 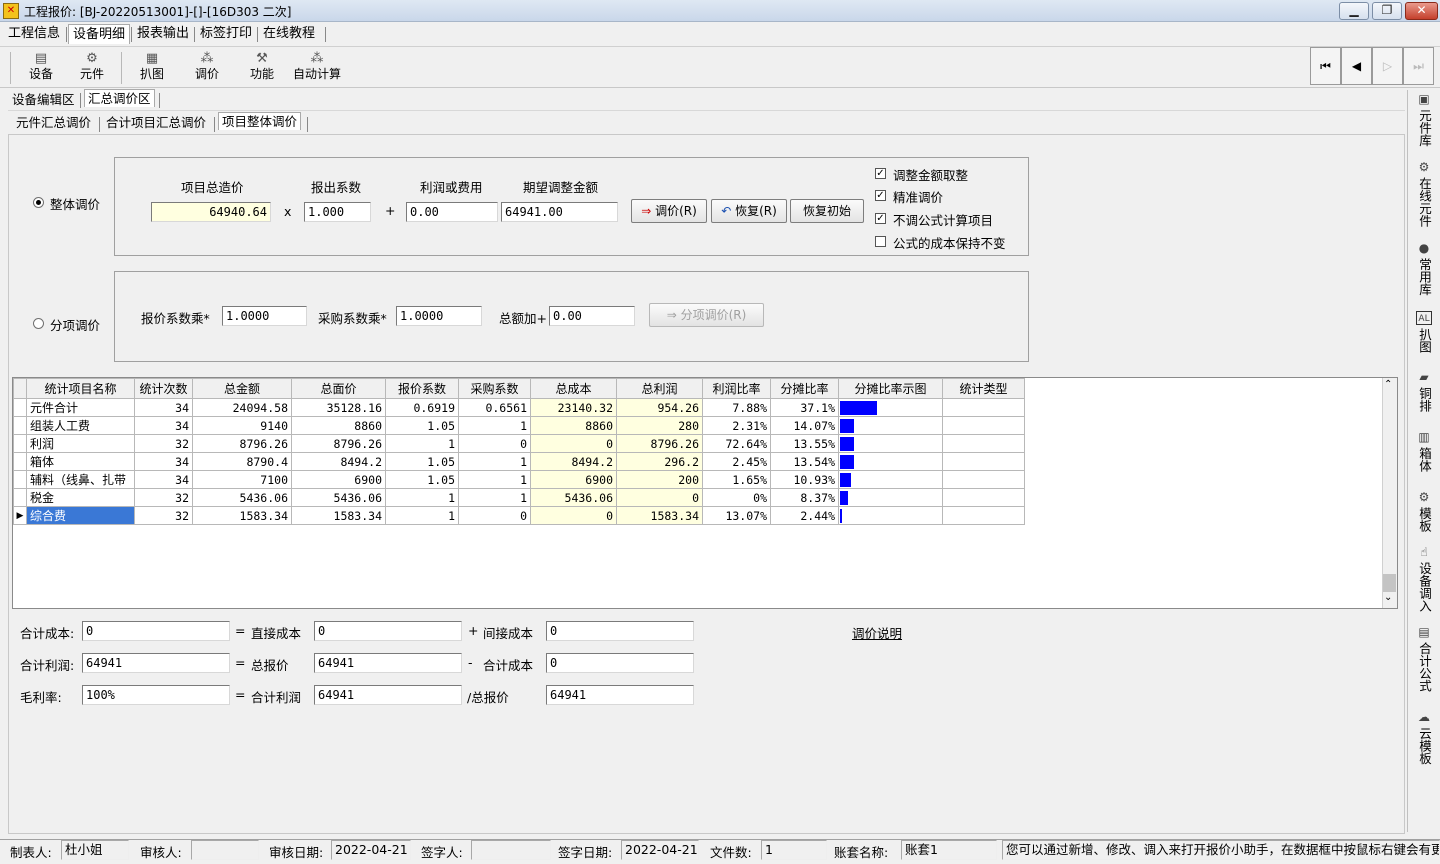 I want to click on header-type: 统计类型, so click(x=983, y=388).